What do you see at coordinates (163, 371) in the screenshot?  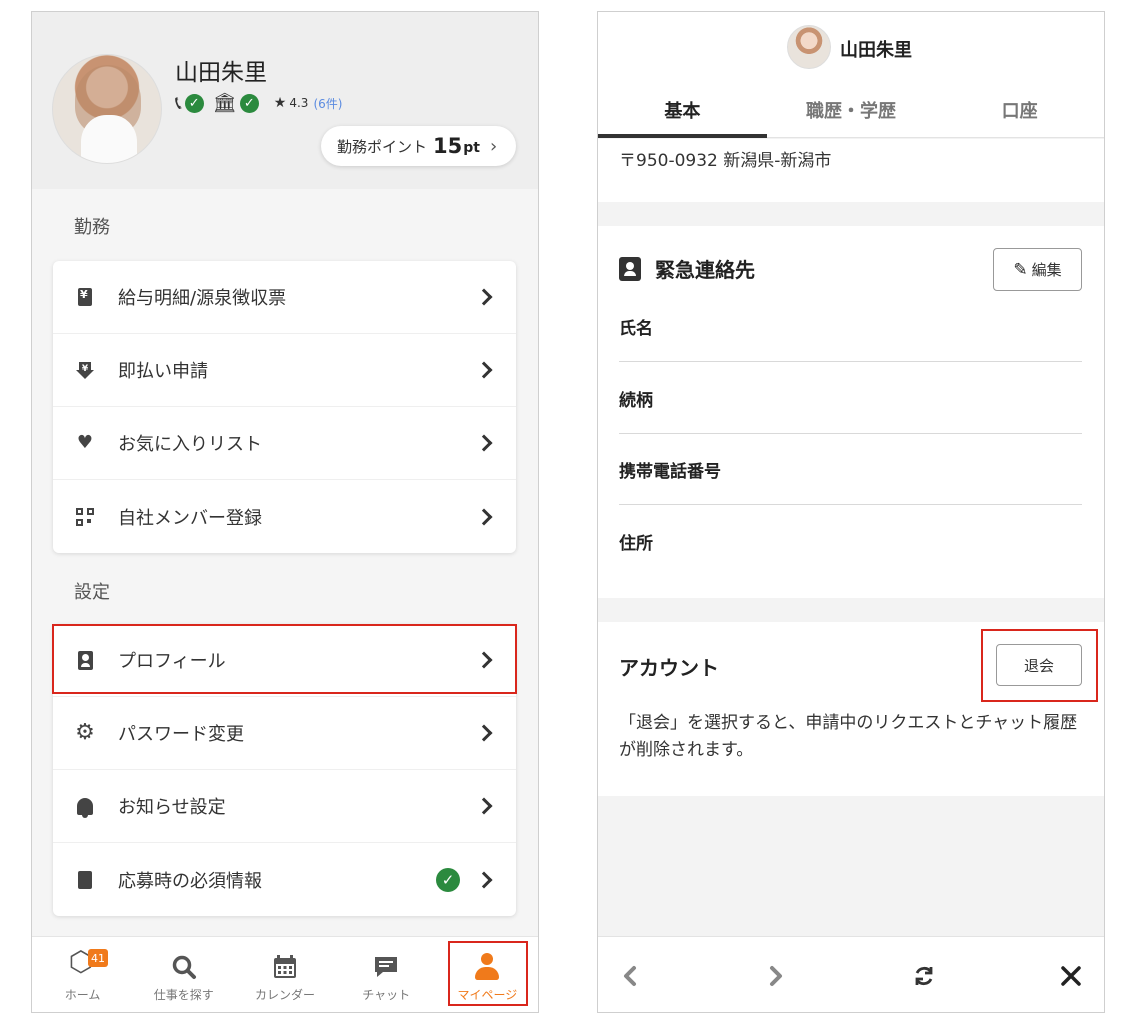 I see `menu-item-label: 即払い申請` at bounding box center [163, 371].